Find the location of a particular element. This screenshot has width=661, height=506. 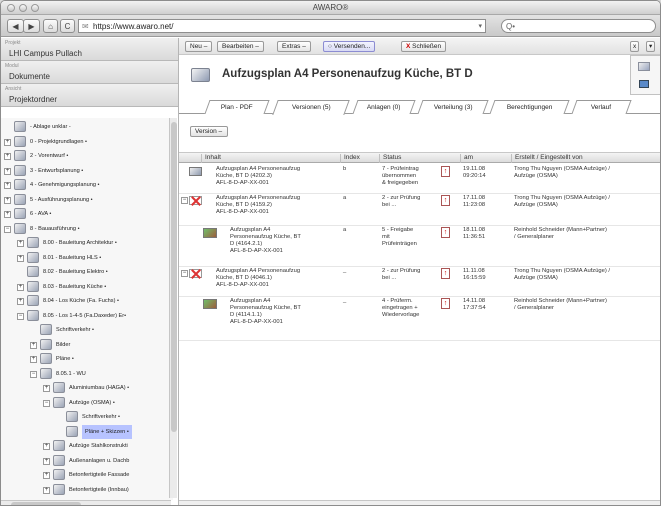

tab-label: Plan - PDF is located at coordinates (236, 107).